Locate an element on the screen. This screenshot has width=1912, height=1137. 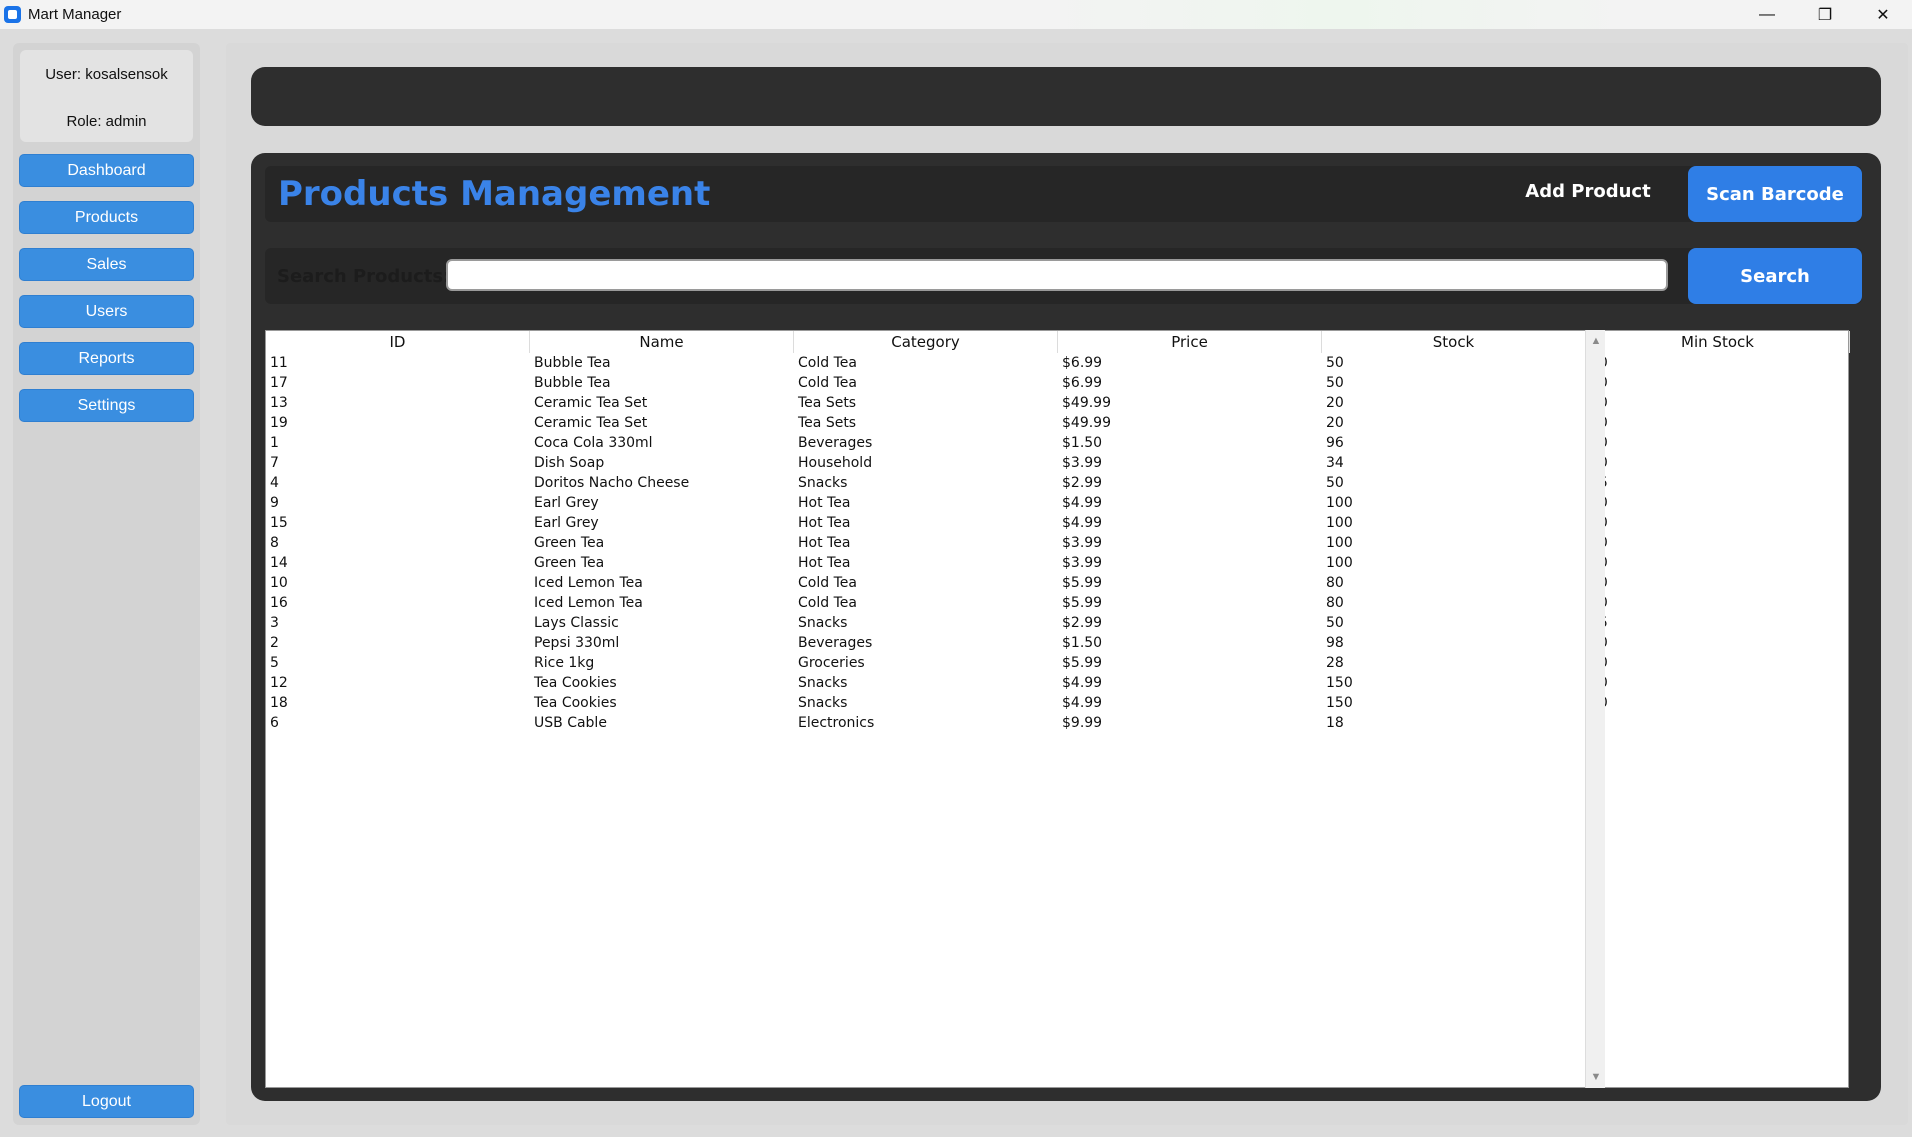
table-cell: $2.99 is located at coordinates (1082, 623).